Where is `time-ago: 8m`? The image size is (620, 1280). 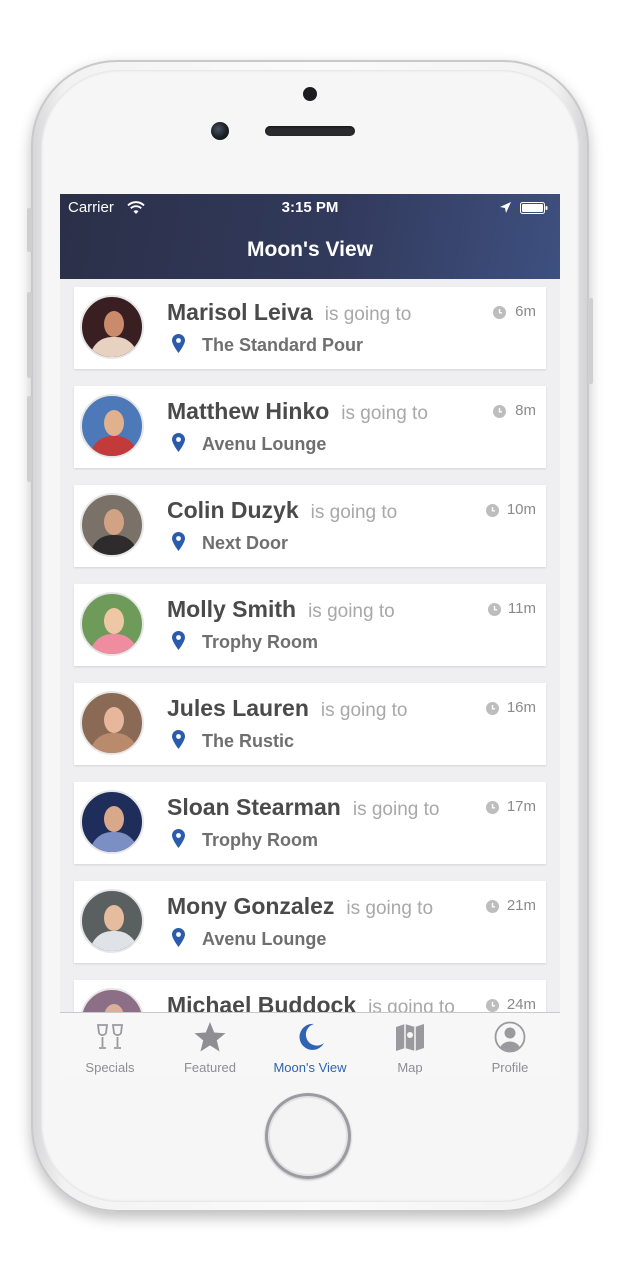 time-ago: 8m is located at coordinates (525, 410).